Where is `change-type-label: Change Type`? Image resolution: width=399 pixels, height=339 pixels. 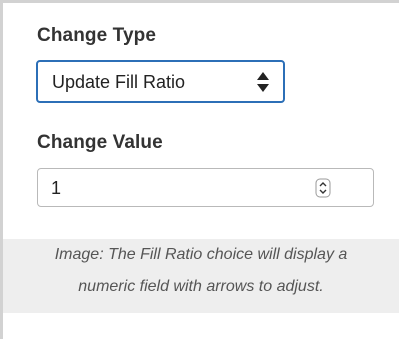 change-type-label: Change Type is located at coordinates (96, 35).